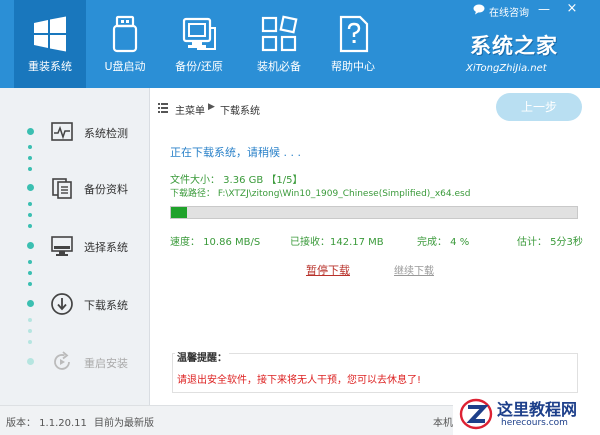 This screenshot has height=435, width=600. What do you see at coordinates (337, 242) in the screenshot?
I see `bytes-received: 已接收：142.17 MB` at bounding box center [337, 242].